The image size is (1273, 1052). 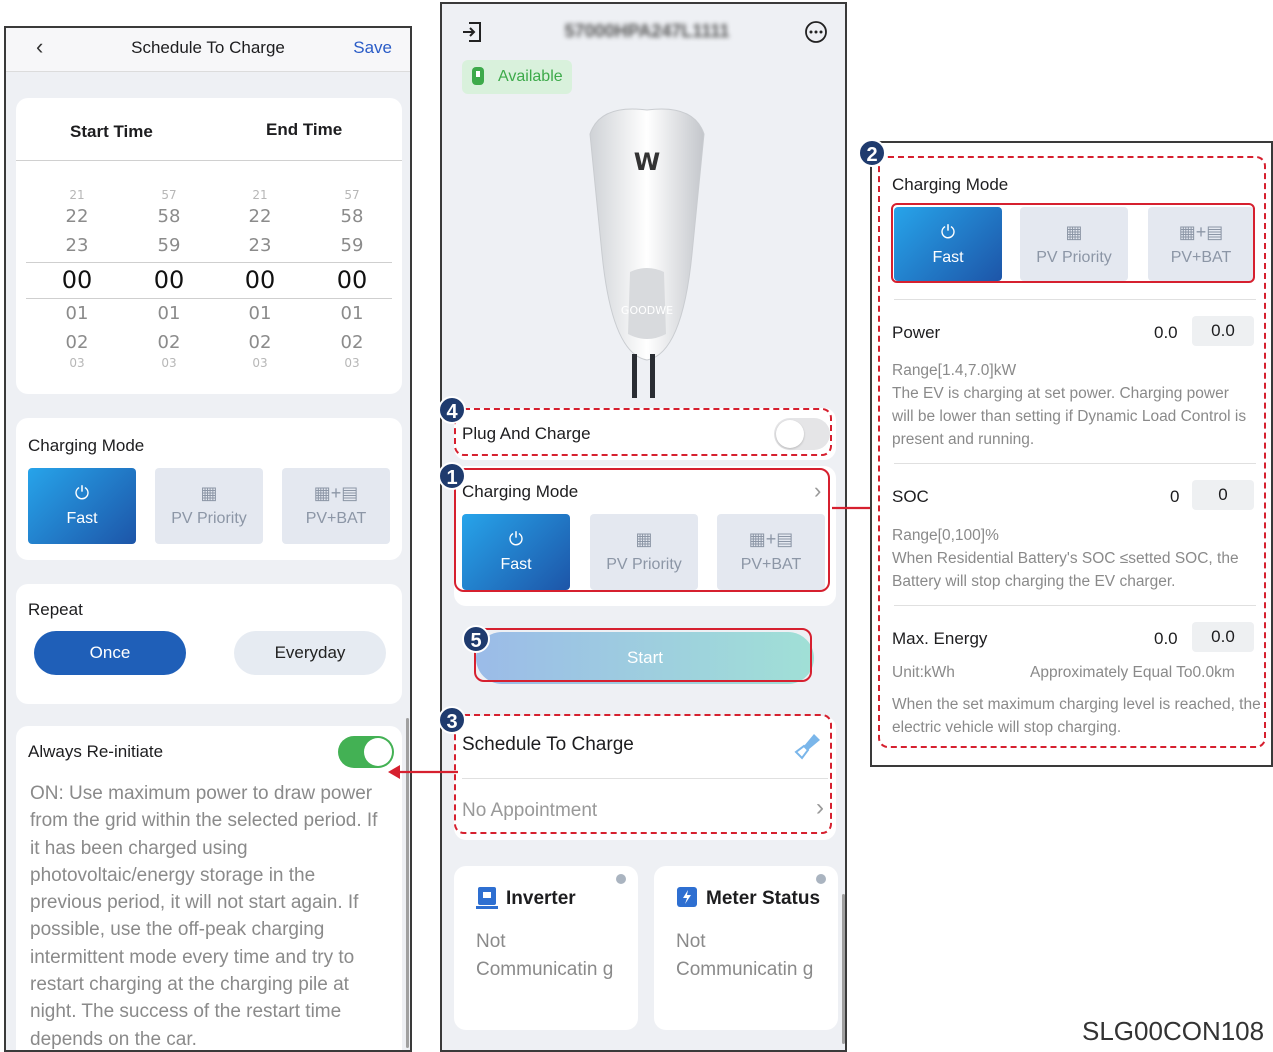 What do you see at coordinates (110, 653) in the screenshot?
I see `repeat-once-button: Once` at bounding box center [110, 653].